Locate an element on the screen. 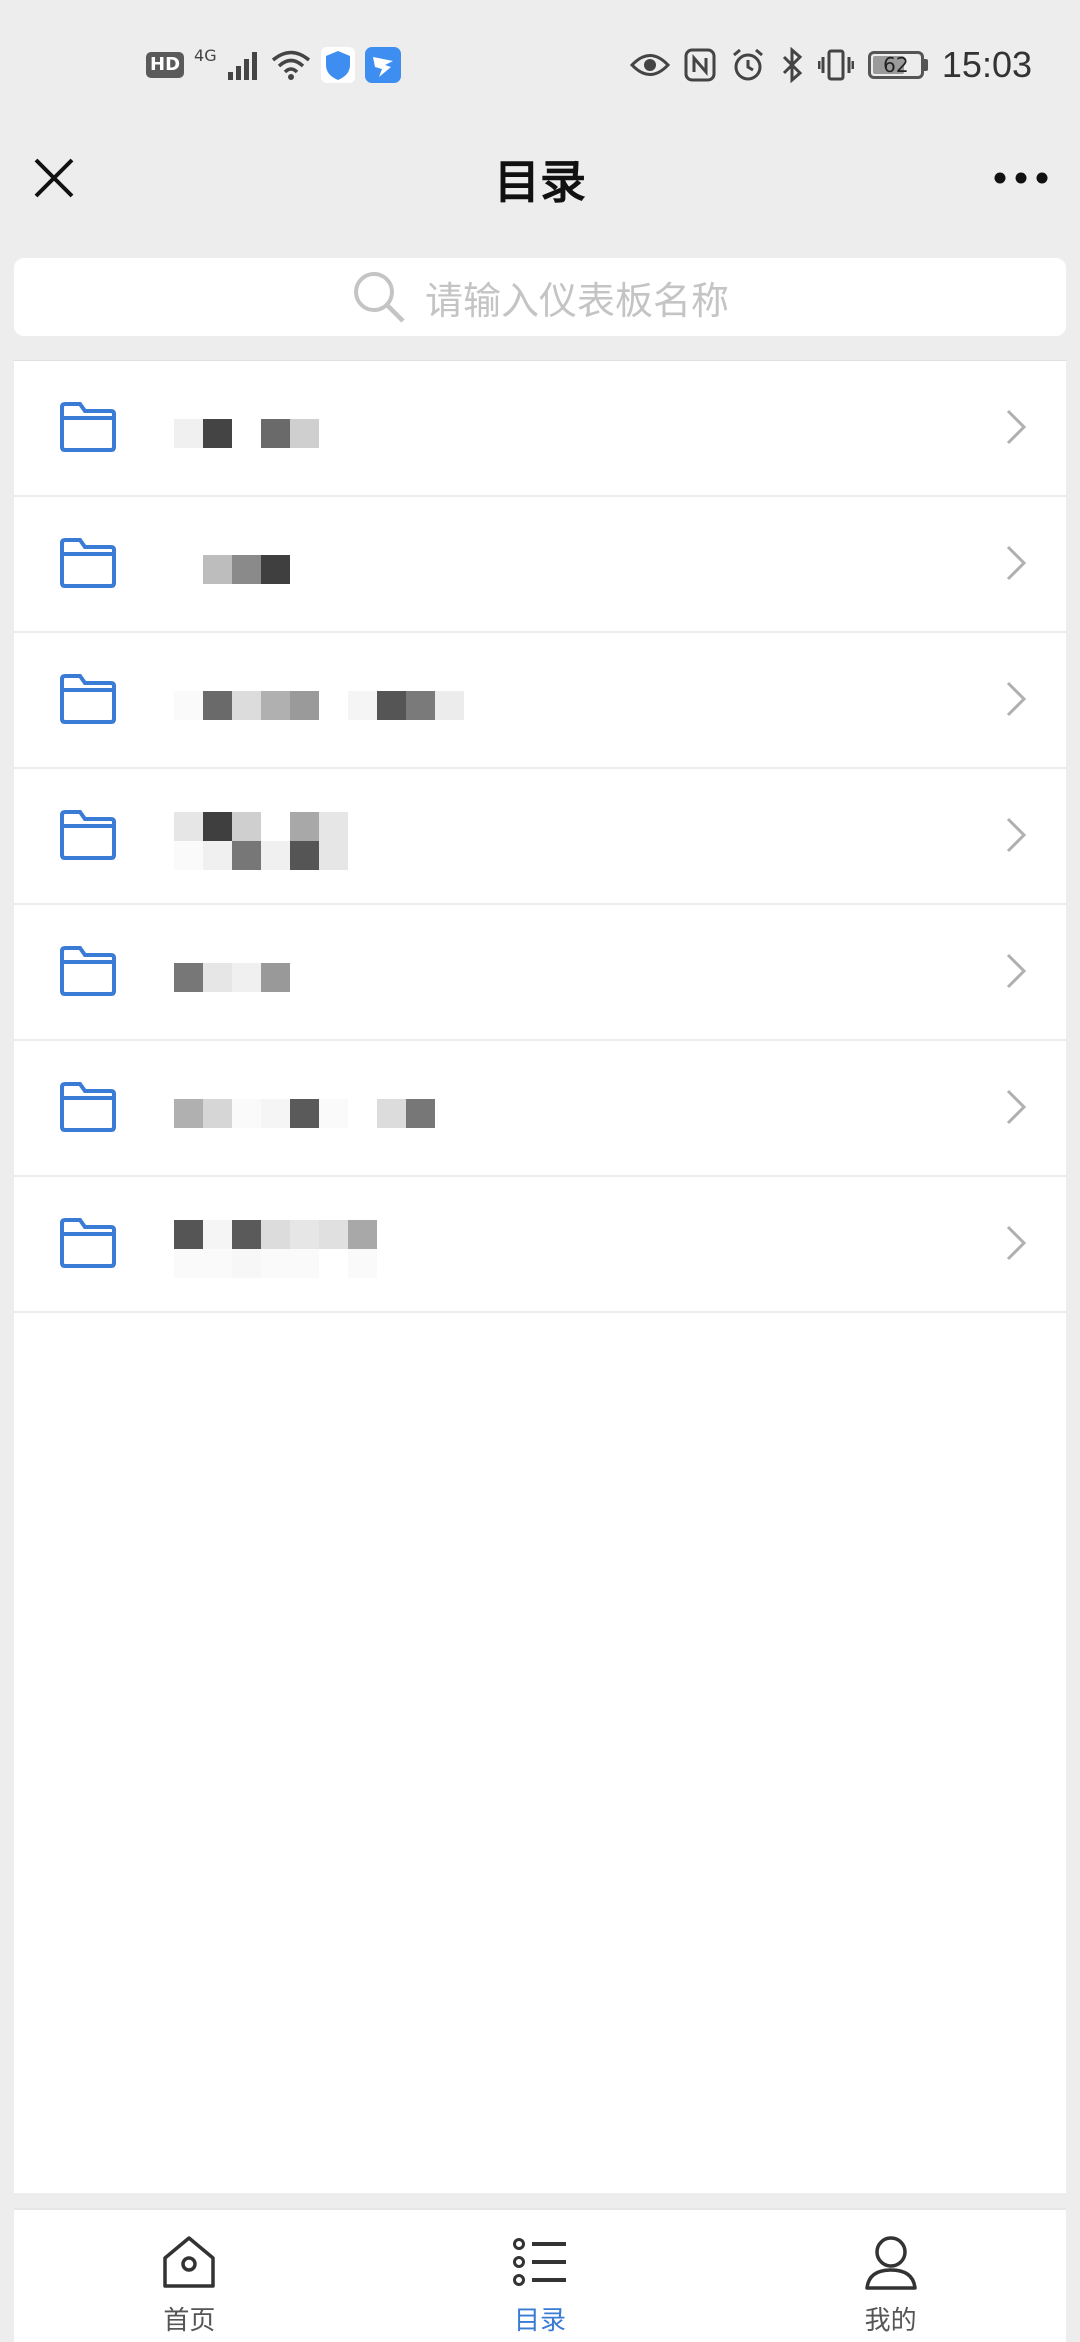  nfc-icon is located at coordinates (700, 65).